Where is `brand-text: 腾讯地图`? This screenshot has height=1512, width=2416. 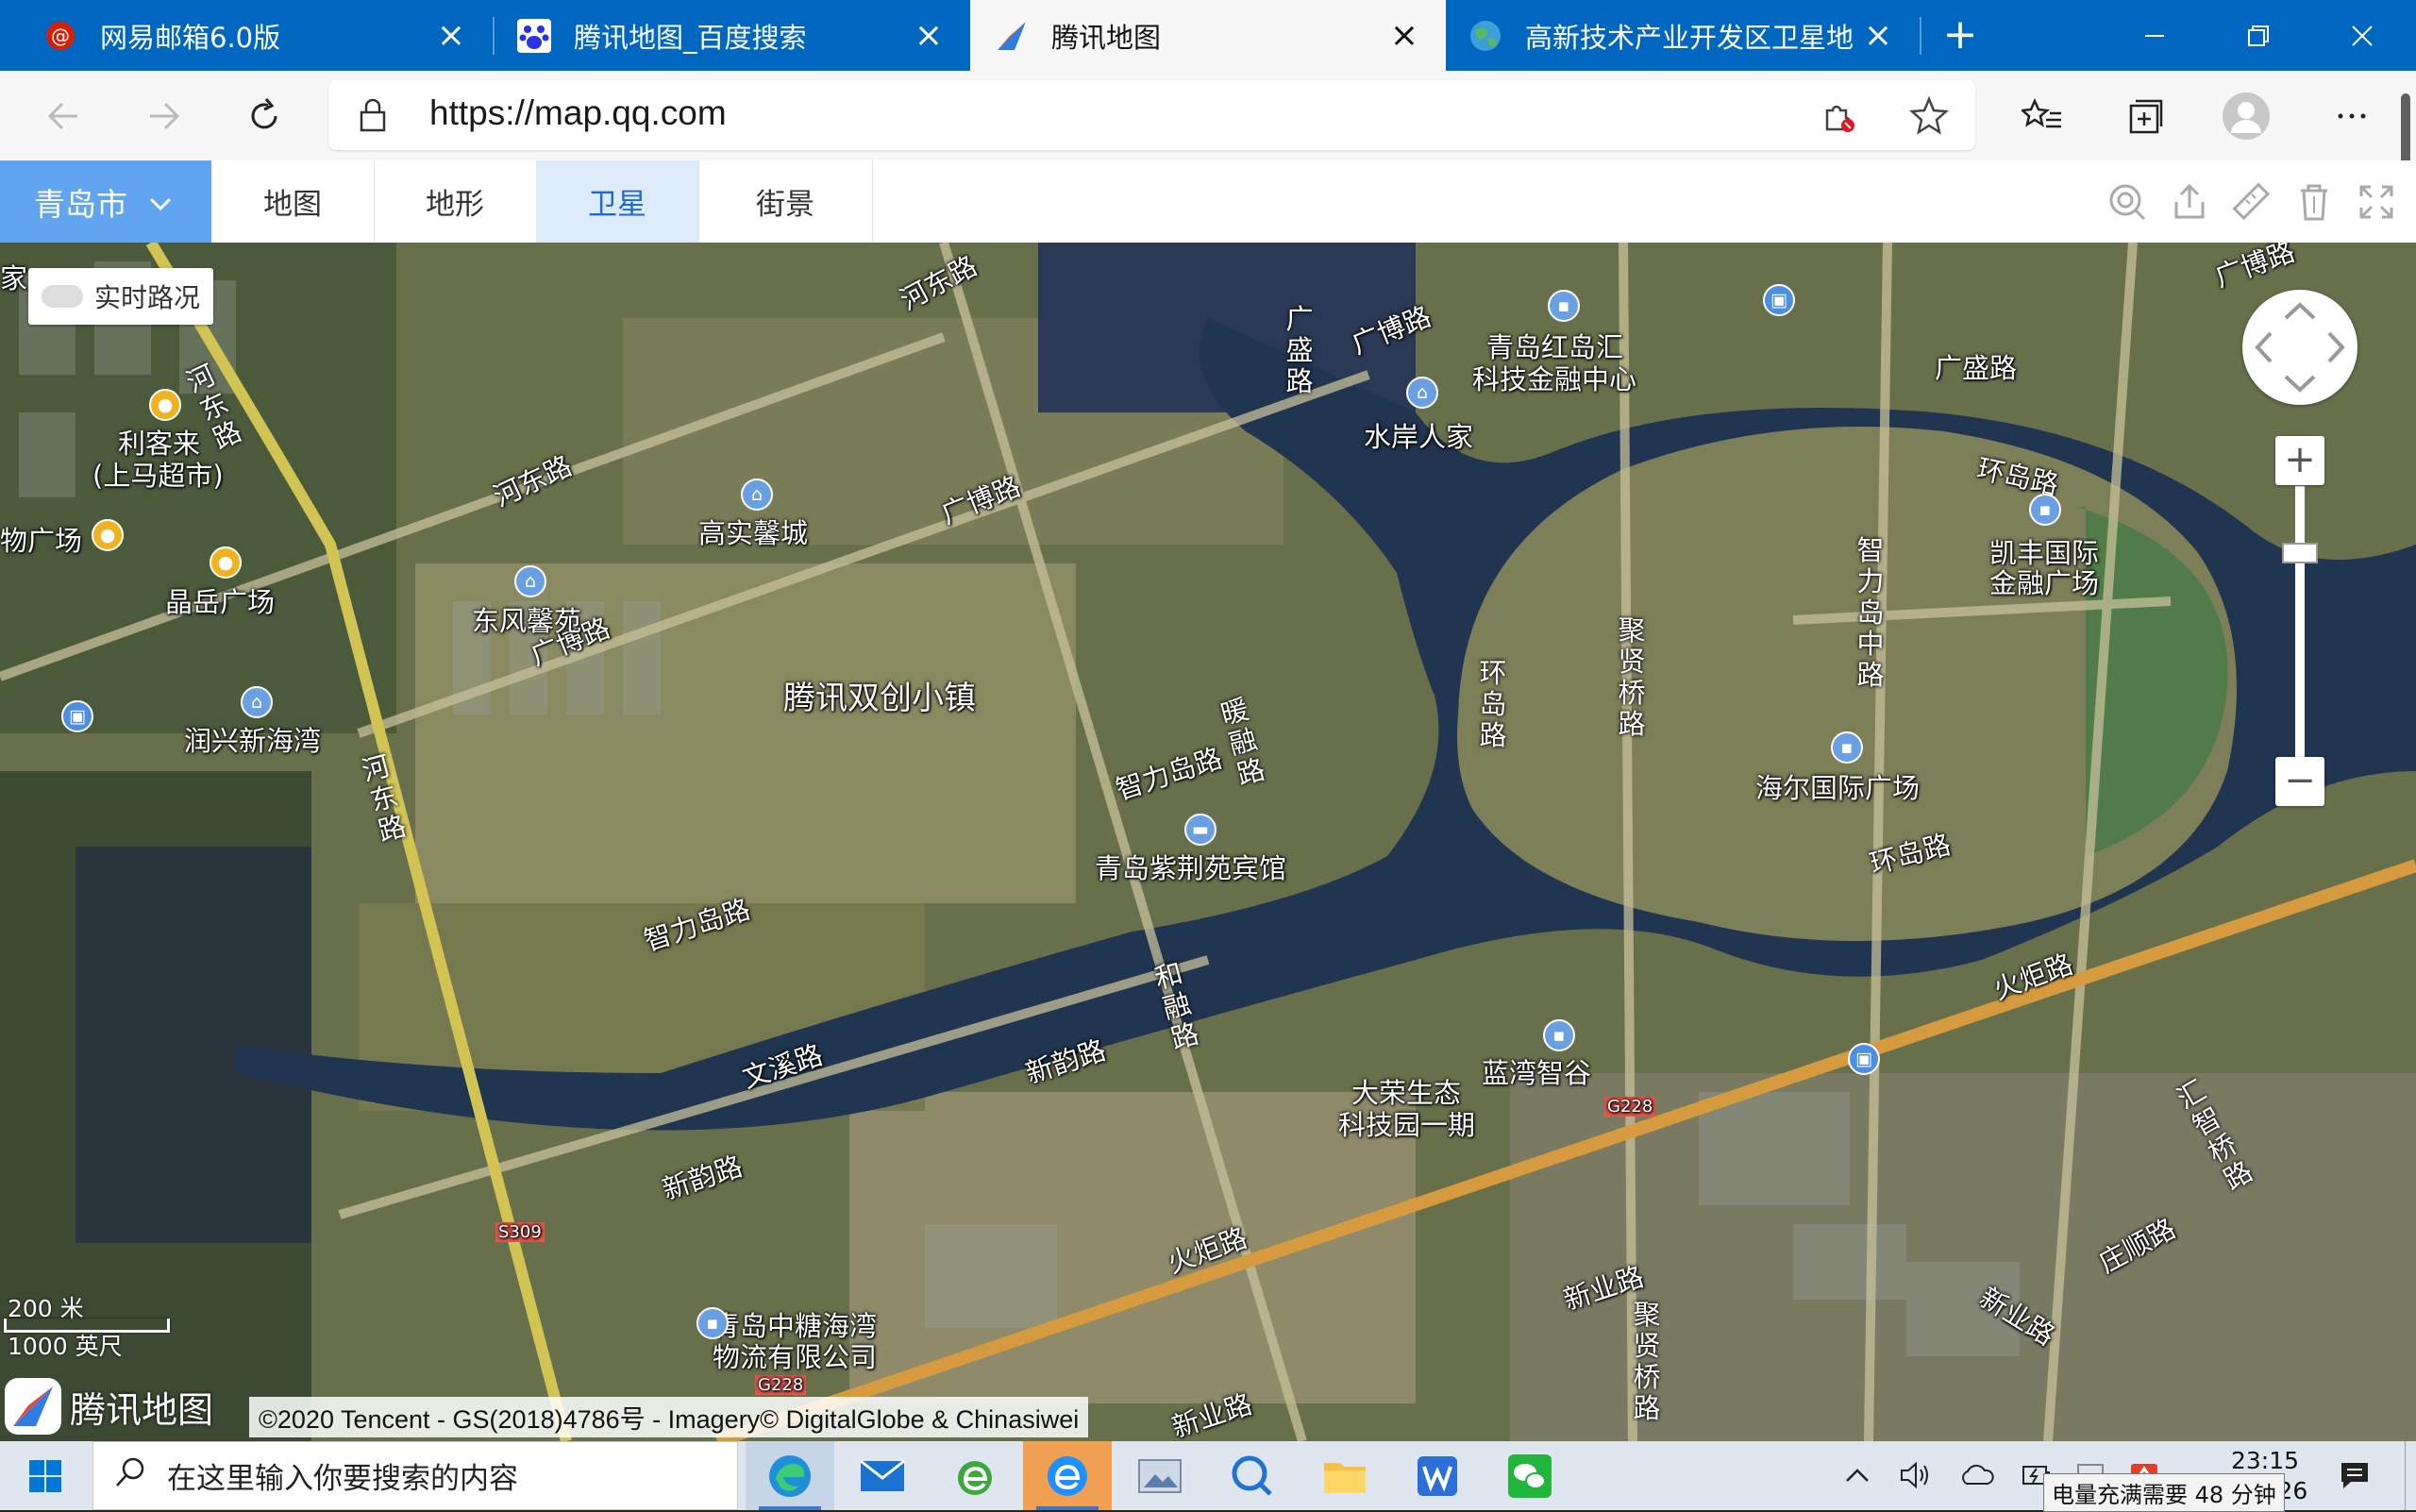 brand-text: 腾讯地图 is located at coordinates (142, 1409).